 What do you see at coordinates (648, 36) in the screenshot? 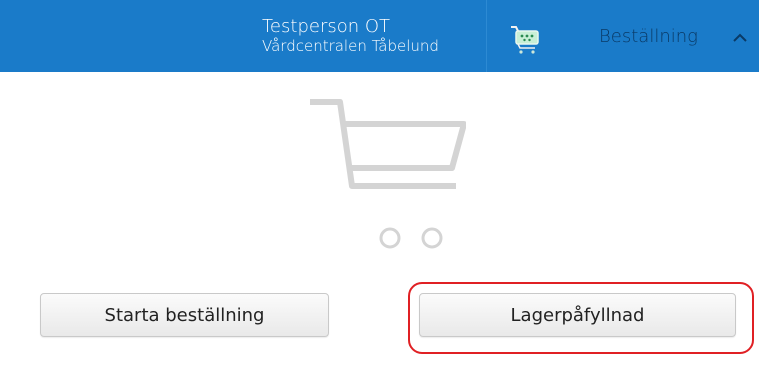
I see `order-label: Beställning` at bounding box center [648, 36].